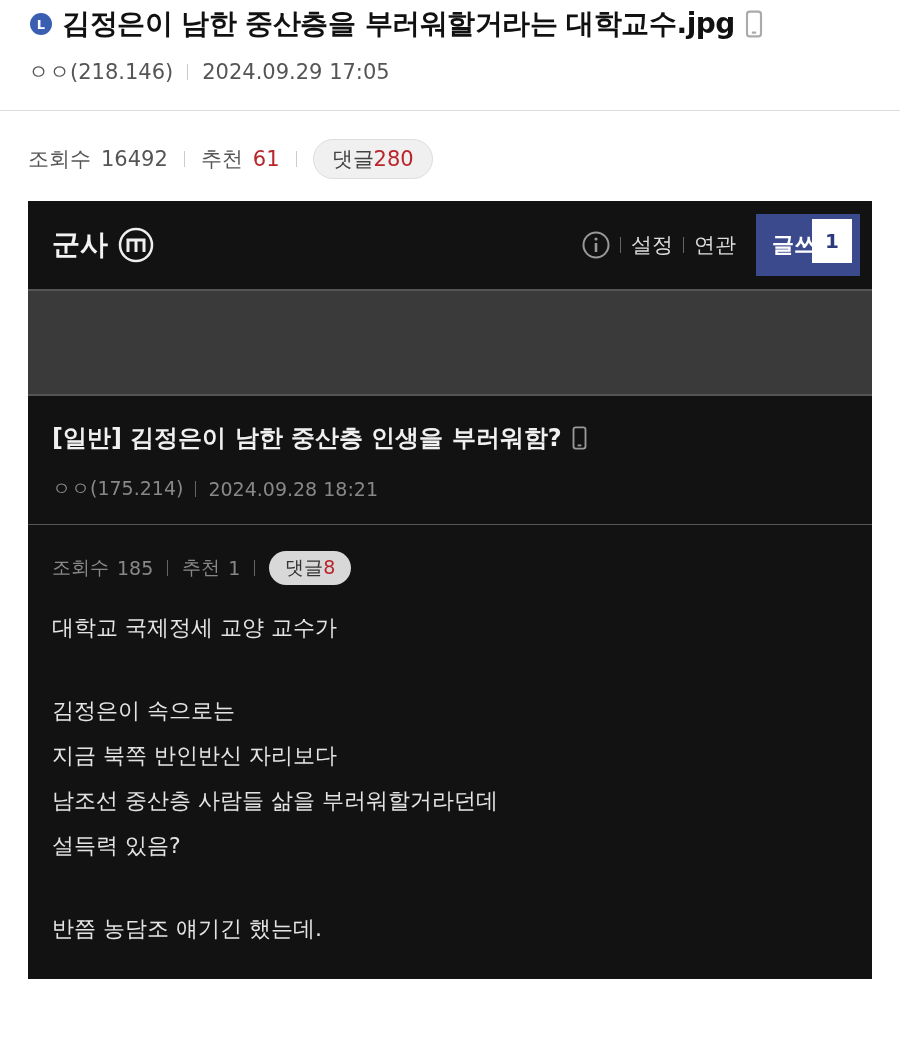 Image resolution: width=900 pixels, height=1054 pixels. Describe the element at coordinates (293, 489) in the screenshot. I see `post-date: 2024.09.28 18:21` at that location.